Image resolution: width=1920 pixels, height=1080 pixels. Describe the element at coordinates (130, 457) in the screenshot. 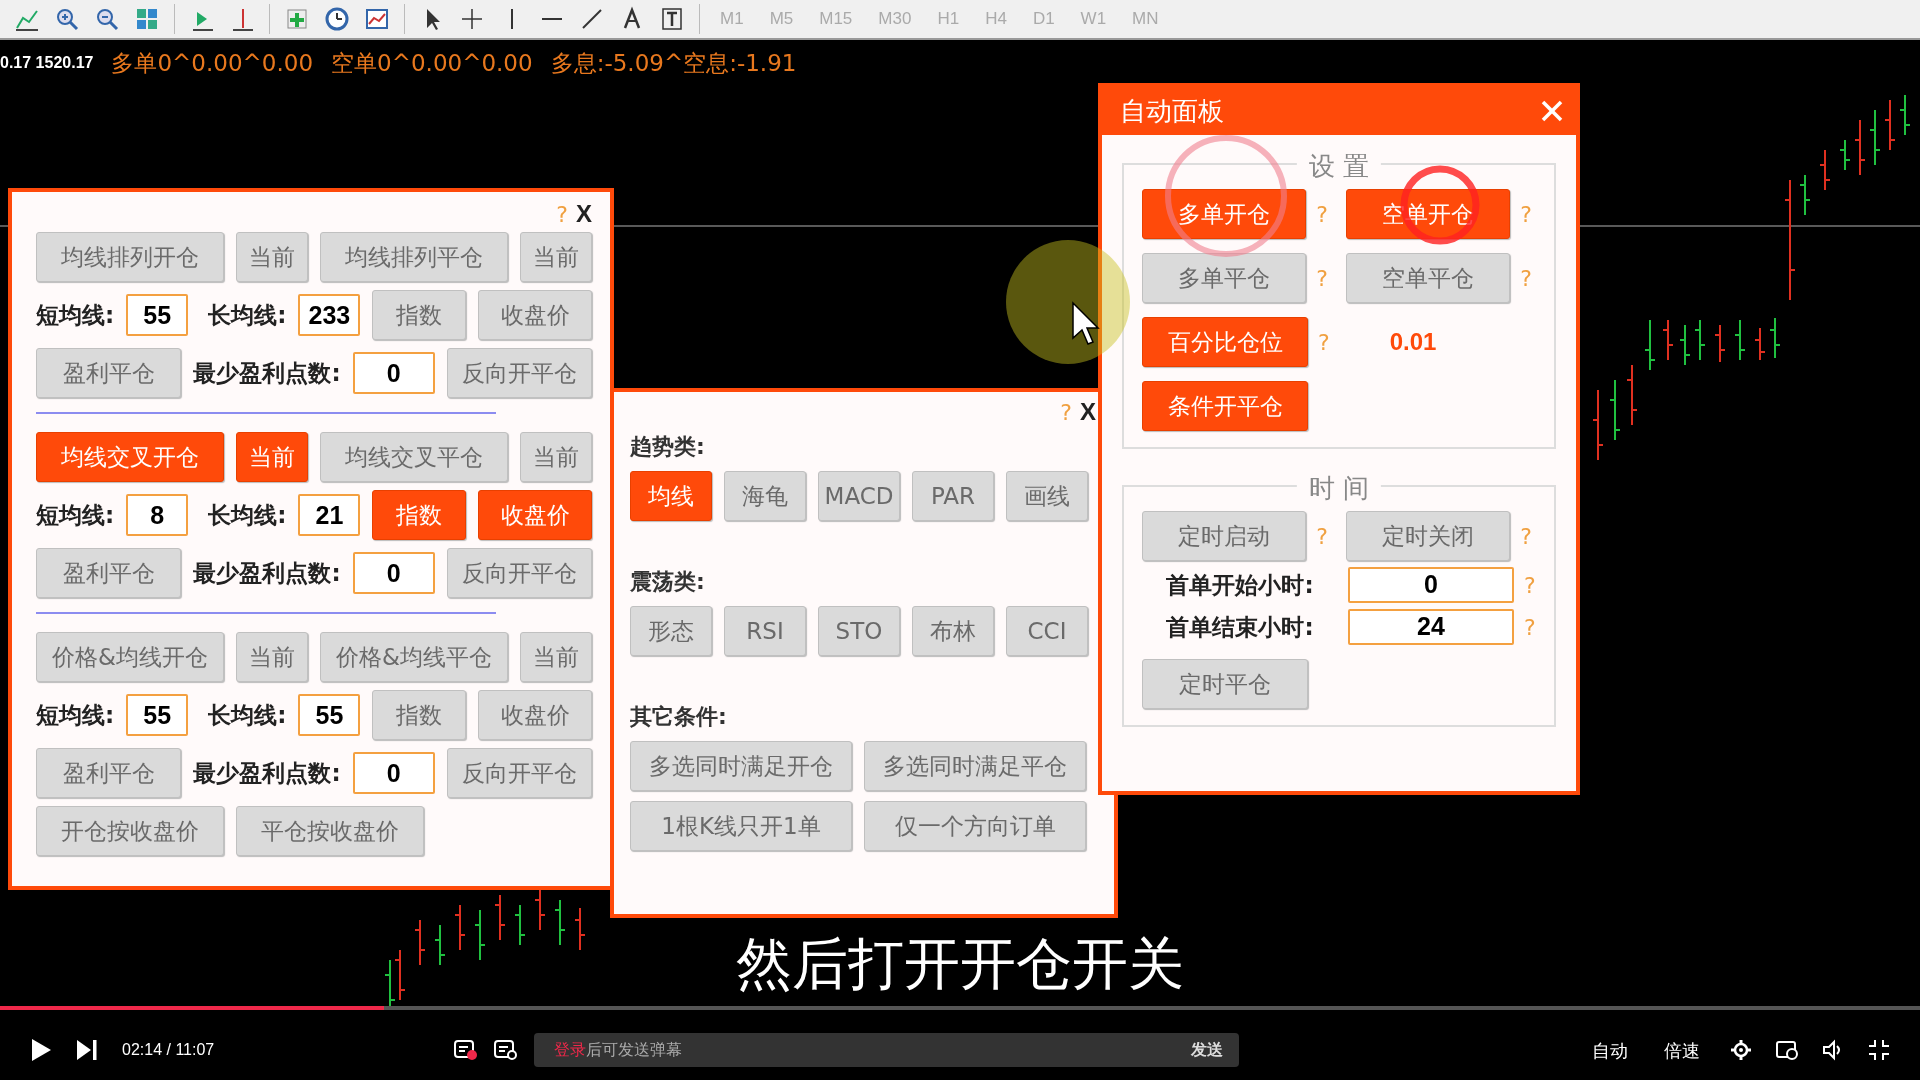

I see `open-toggle: 均线交叉开仓` at that location.